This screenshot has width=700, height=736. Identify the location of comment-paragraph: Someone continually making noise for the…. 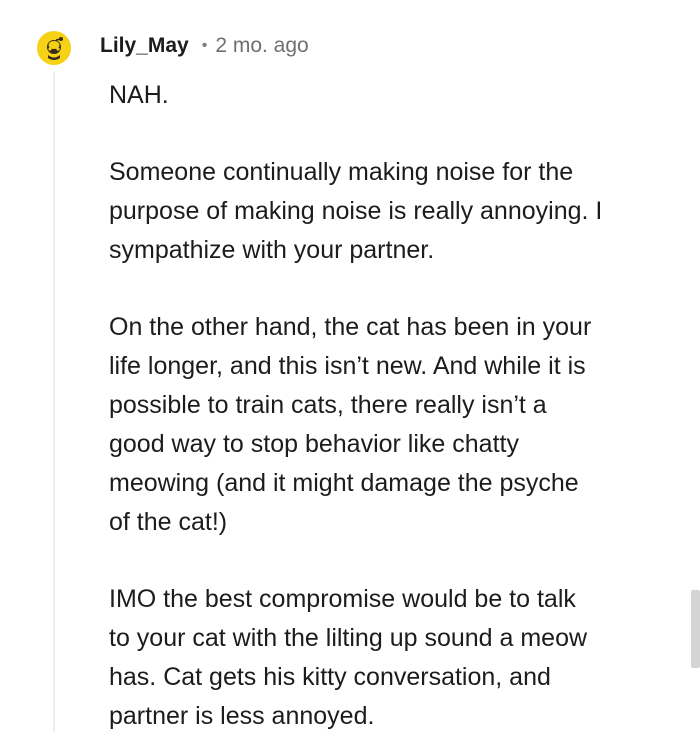
(356, 211).